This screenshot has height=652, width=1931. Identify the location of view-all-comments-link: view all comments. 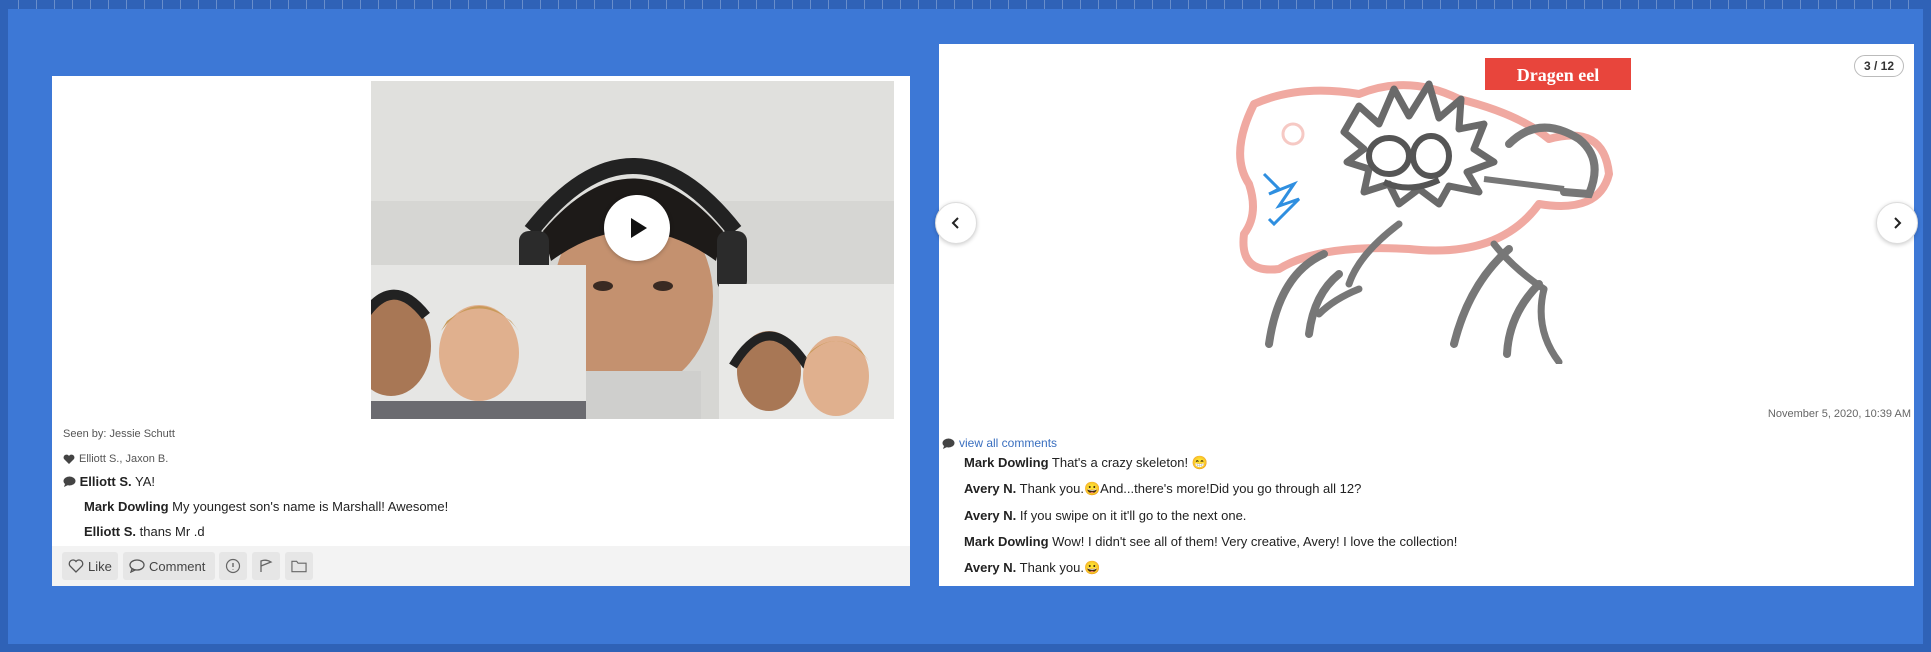
(999, 443).